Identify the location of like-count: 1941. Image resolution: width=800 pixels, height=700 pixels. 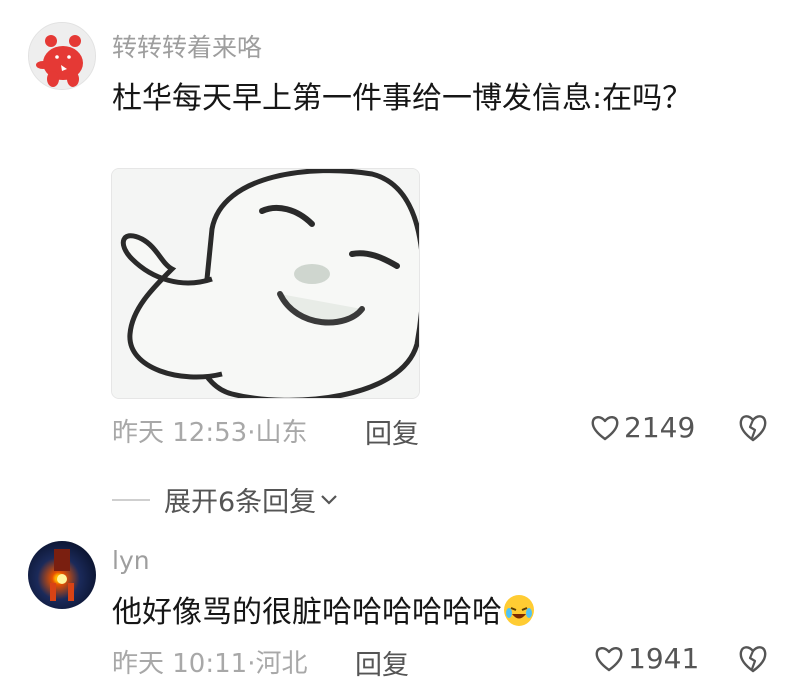
(664, 658).